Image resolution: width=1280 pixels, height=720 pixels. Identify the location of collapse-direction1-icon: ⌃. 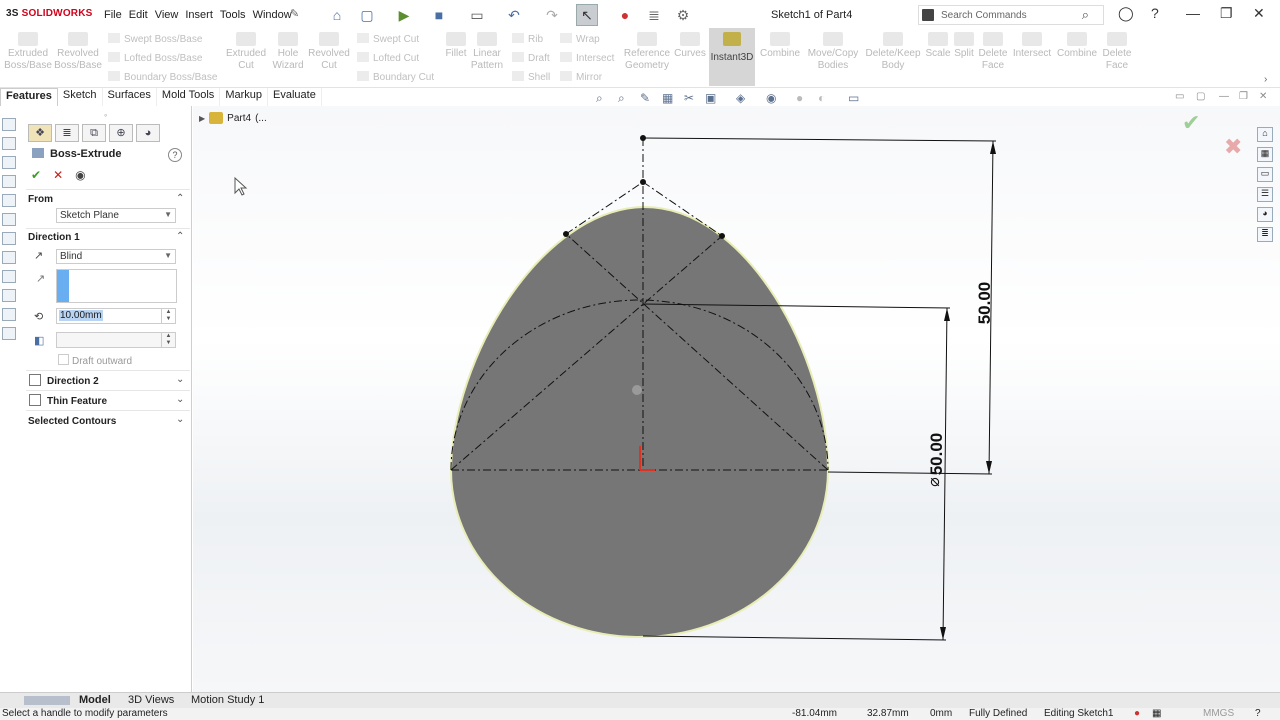
(180, 236).